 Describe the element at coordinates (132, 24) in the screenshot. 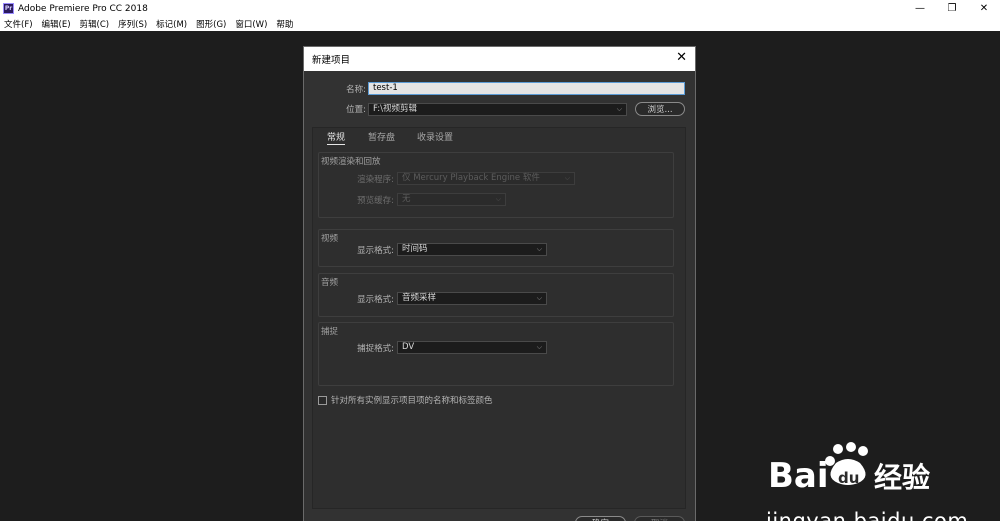

I see `menu-sequence: 序列(S)` at that location.